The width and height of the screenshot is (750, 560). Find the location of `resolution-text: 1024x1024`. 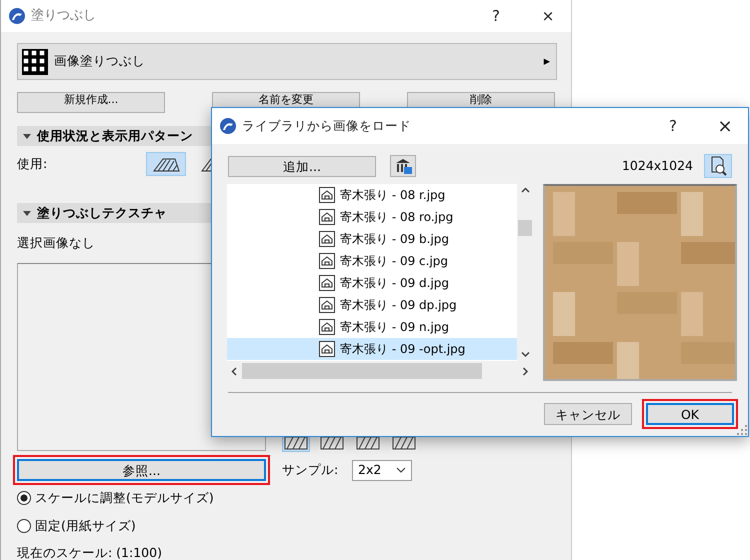

resolution-text: 1024x1024 is located at coordinates (657, 165).